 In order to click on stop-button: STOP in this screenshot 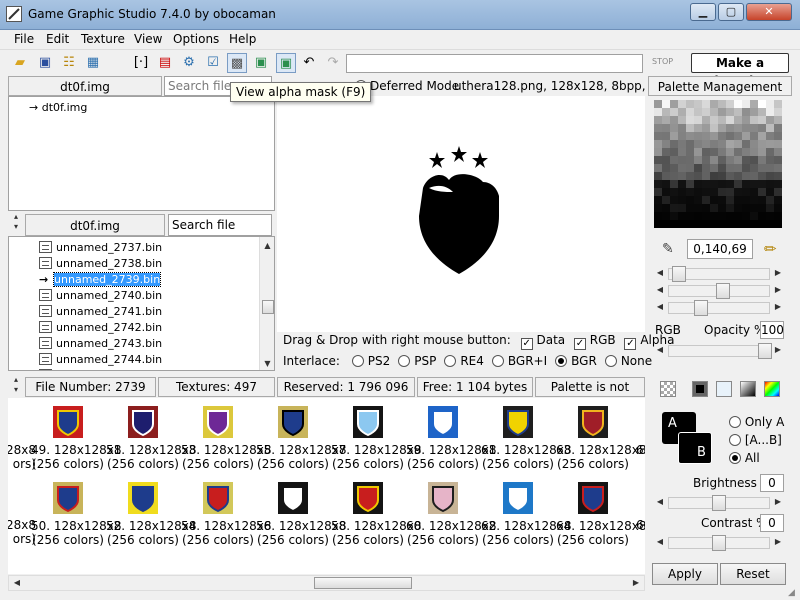, I will do `click(662, 61)`.